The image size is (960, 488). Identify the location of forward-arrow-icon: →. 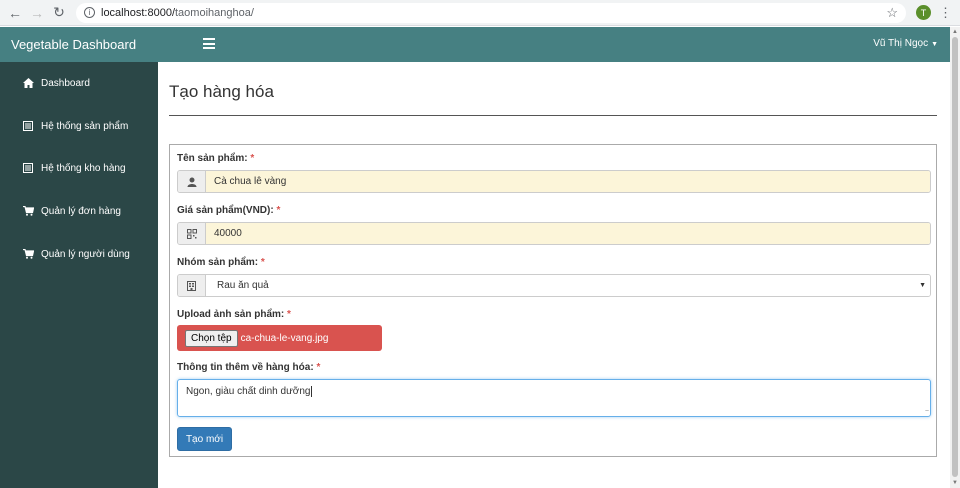
(37, 13).